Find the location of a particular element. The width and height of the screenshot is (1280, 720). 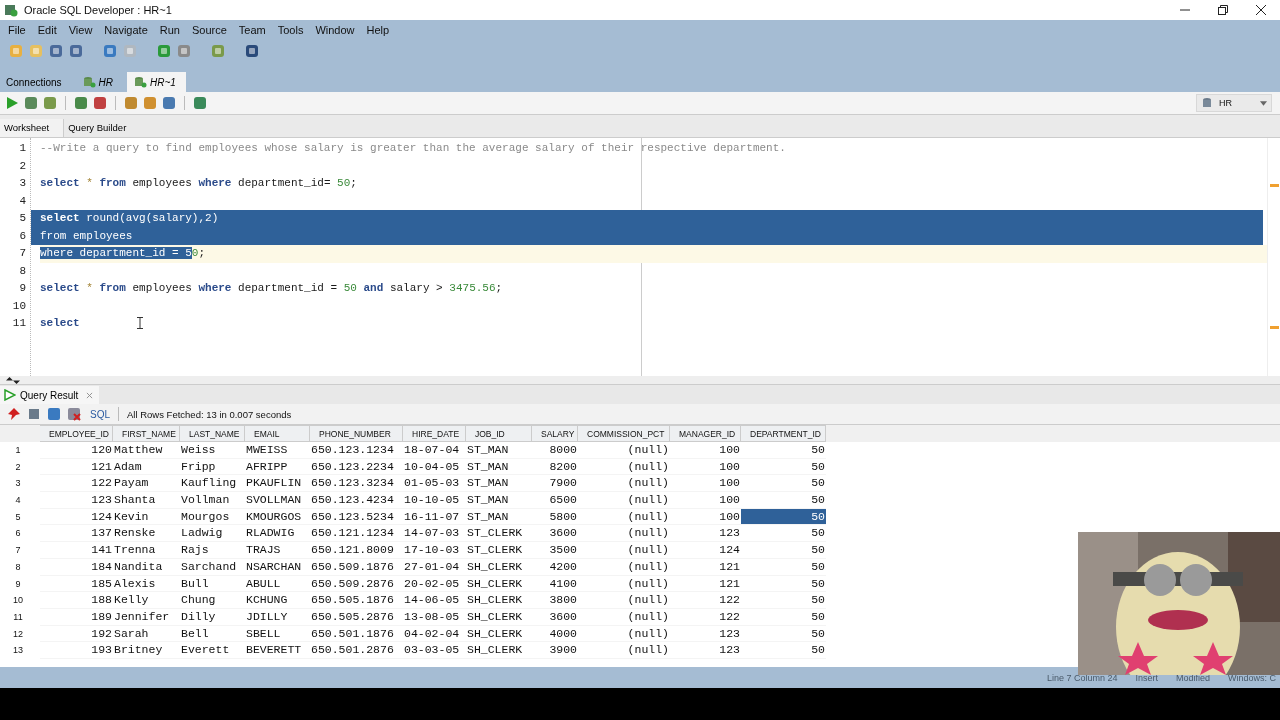

table-cell: 124 is located at coordinates (705, 550).